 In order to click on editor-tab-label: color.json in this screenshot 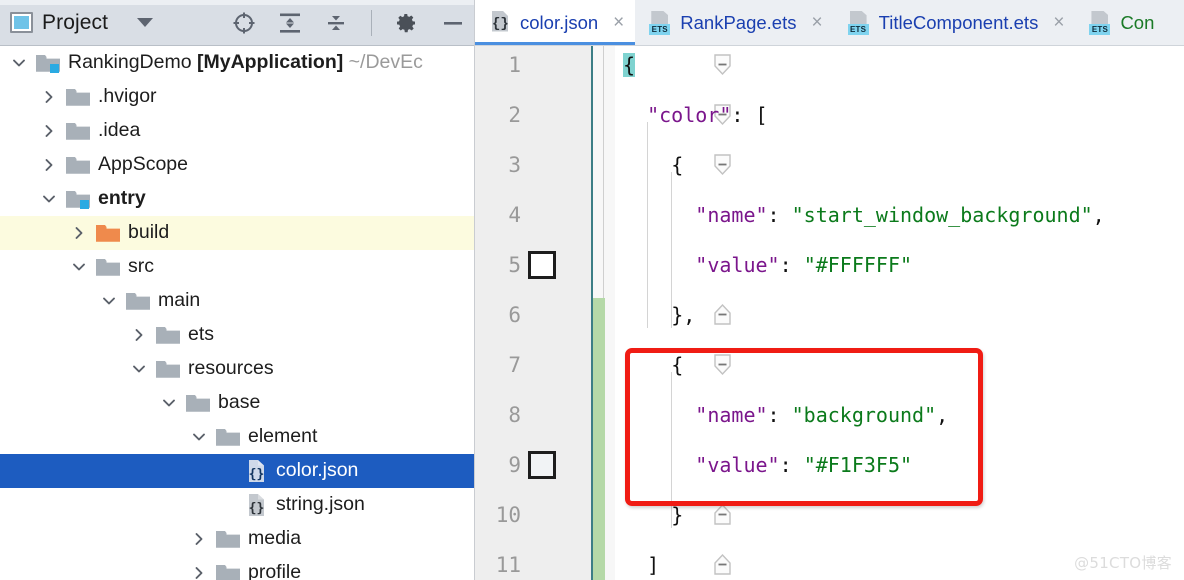, I will do `click(559, 22)`.